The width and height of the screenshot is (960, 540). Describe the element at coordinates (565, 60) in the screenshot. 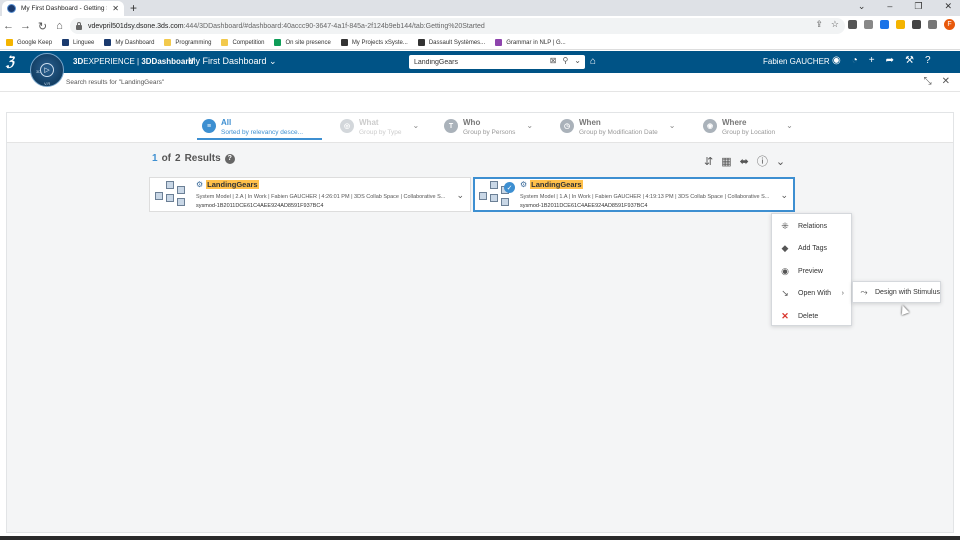

I see `search-icon: ⚲` at that location.